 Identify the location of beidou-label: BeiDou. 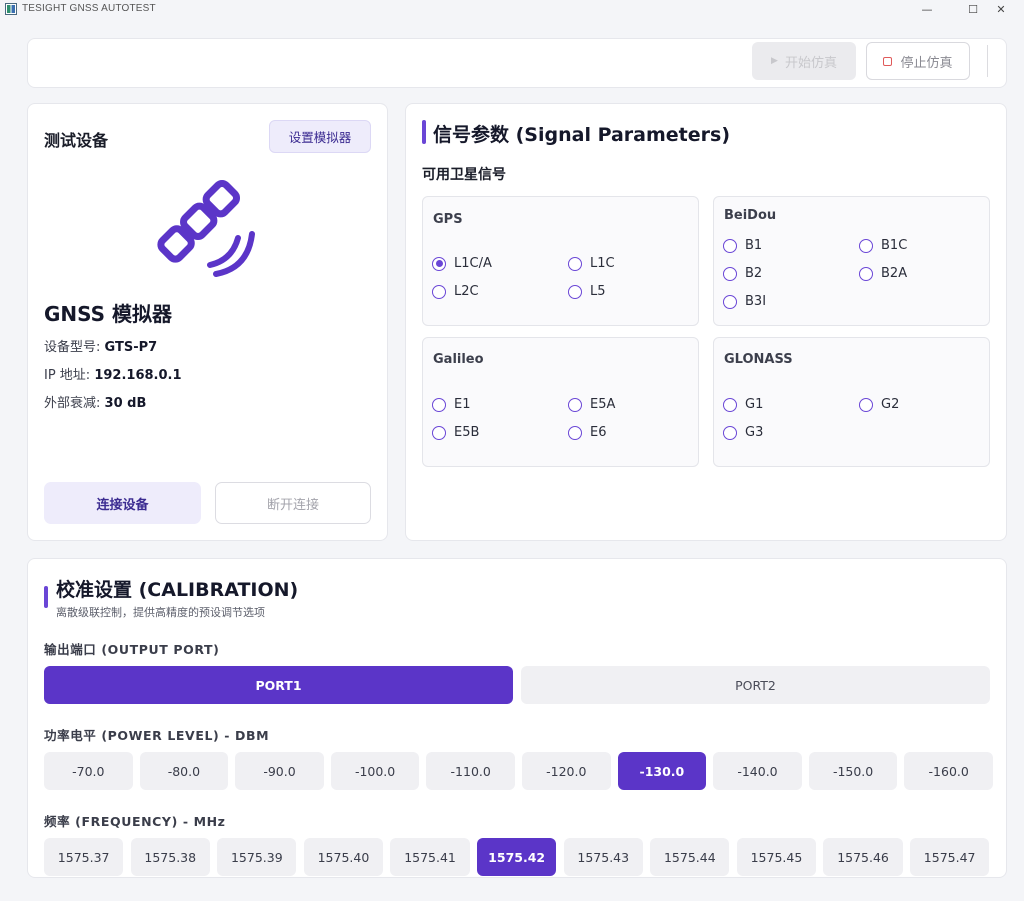
(750, 215).